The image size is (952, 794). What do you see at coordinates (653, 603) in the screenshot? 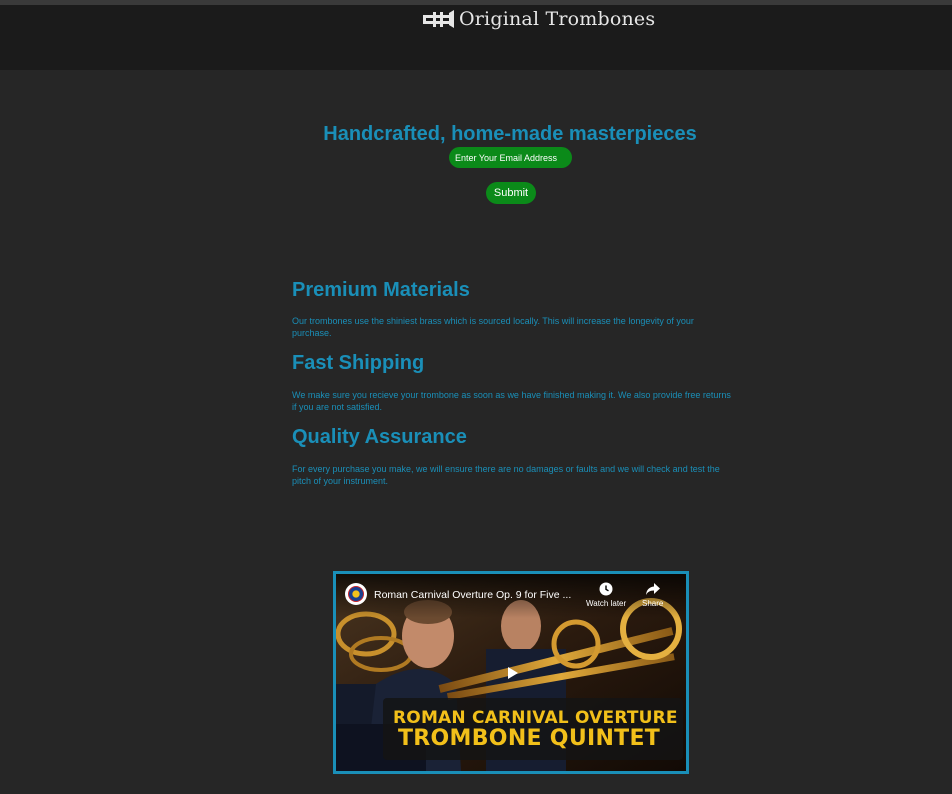
I see `share-label: Share` at bounding box center [653, 603].